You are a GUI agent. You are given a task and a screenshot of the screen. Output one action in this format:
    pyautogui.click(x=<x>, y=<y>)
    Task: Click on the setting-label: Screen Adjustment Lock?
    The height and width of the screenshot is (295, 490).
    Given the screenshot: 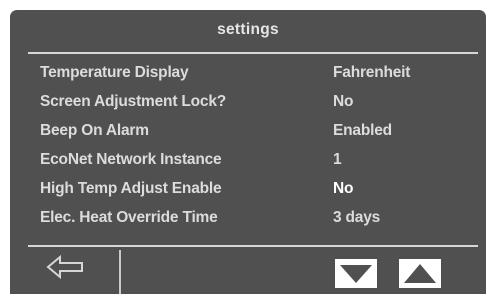 What is the action you would take?
    pyautogui.click(x=133, y=101)
    